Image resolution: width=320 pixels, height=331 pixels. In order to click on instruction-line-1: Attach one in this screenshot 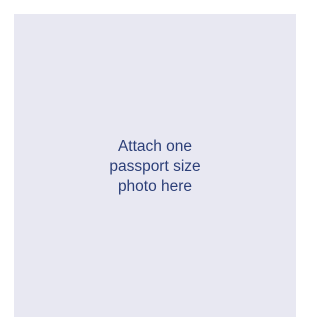, I will do `click(155, 146)`.